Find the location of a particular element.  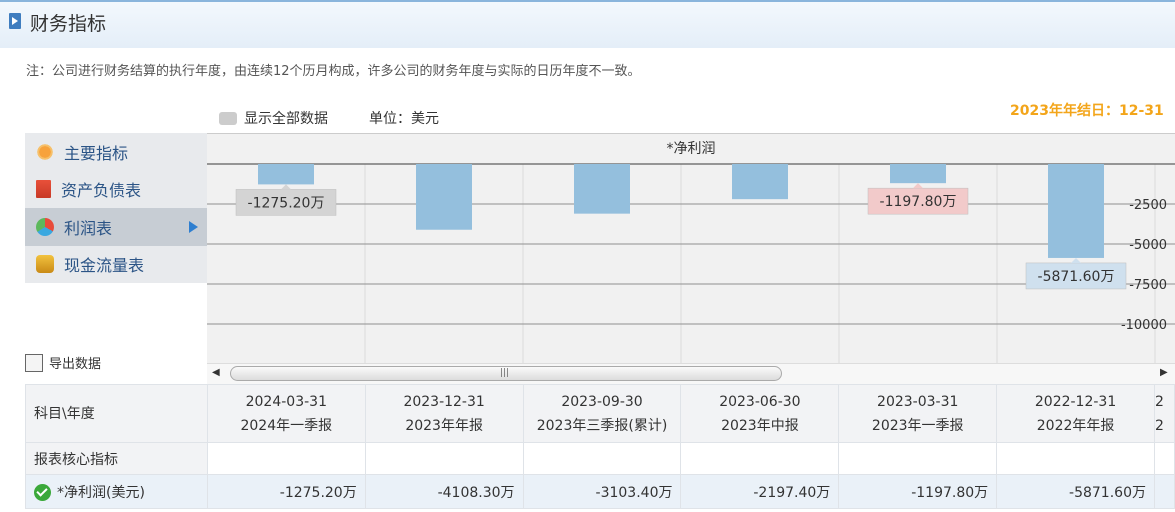

page-title: 财务指标 is located at coordinates (68, 24).